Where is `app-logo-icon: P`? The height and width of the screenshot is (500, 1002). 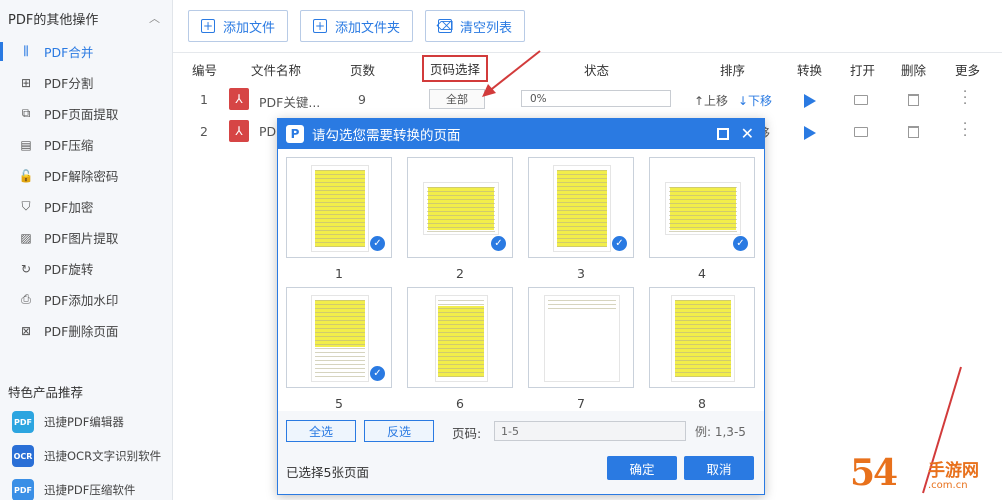 app-logo-icon: P is located at coordinates (295, 134).